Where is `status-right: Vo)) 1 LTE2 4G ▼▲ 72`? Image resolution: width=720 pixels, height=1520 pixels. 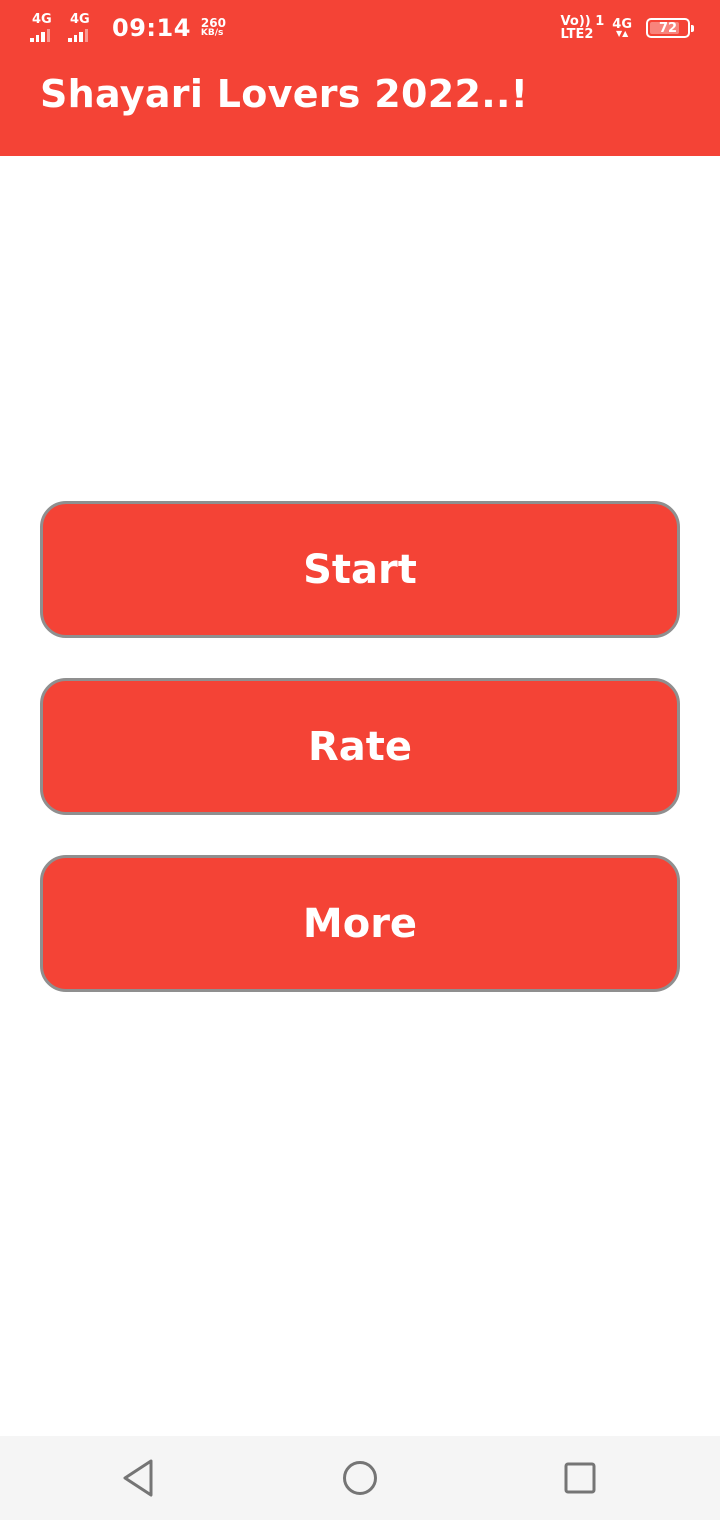 status-right: Vo)) 1 LTE2 4G ▼▲ 72 is located at coordinates (627, 28).